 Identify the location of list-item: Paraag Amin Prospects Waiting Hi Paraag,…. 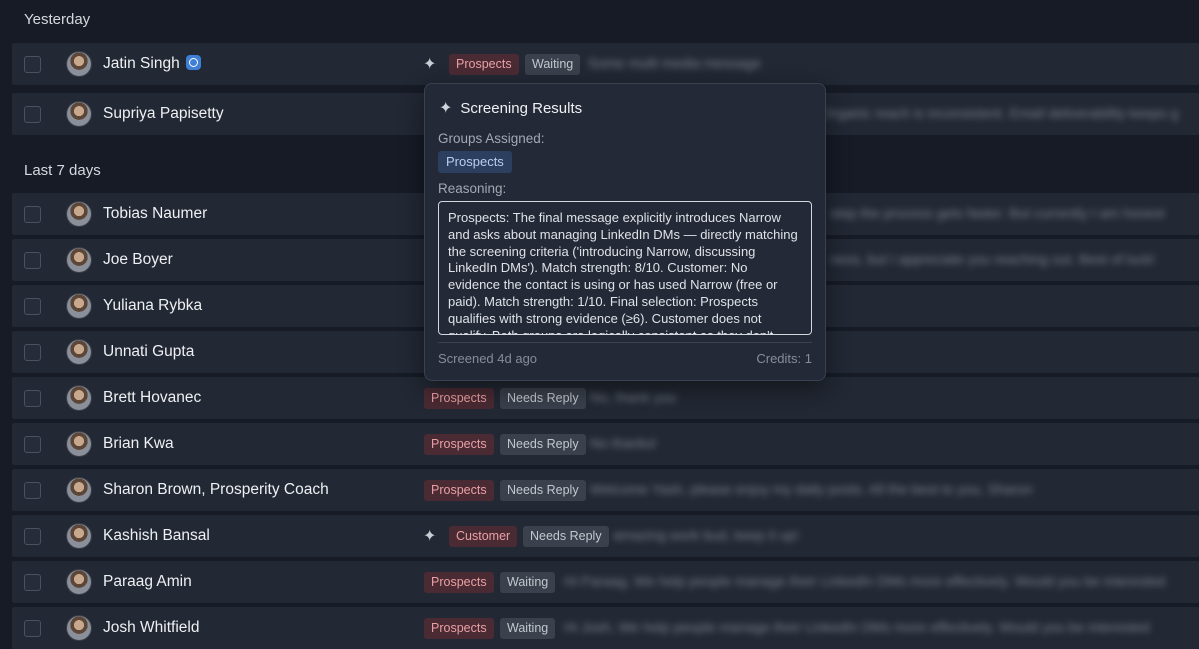
(605, 582).